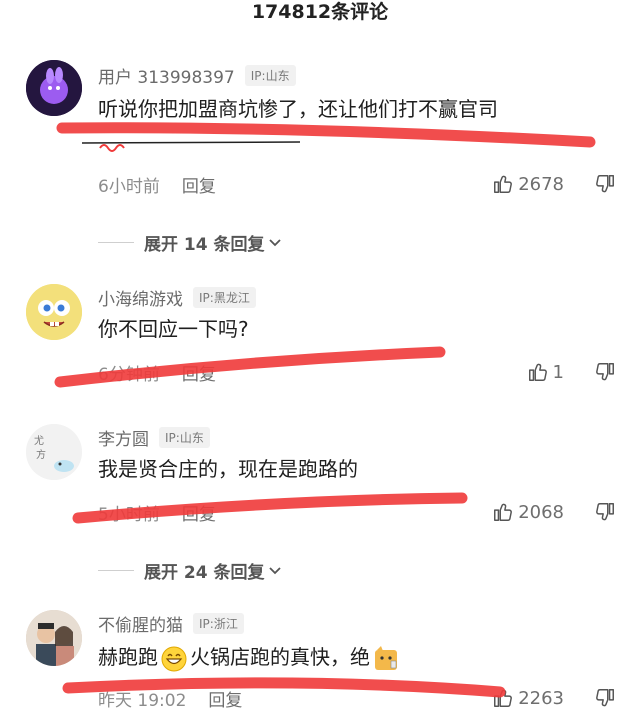  I want to click on comment-text: 赫跑跑 火锅店跑的真快，绝, so click(250, 657).